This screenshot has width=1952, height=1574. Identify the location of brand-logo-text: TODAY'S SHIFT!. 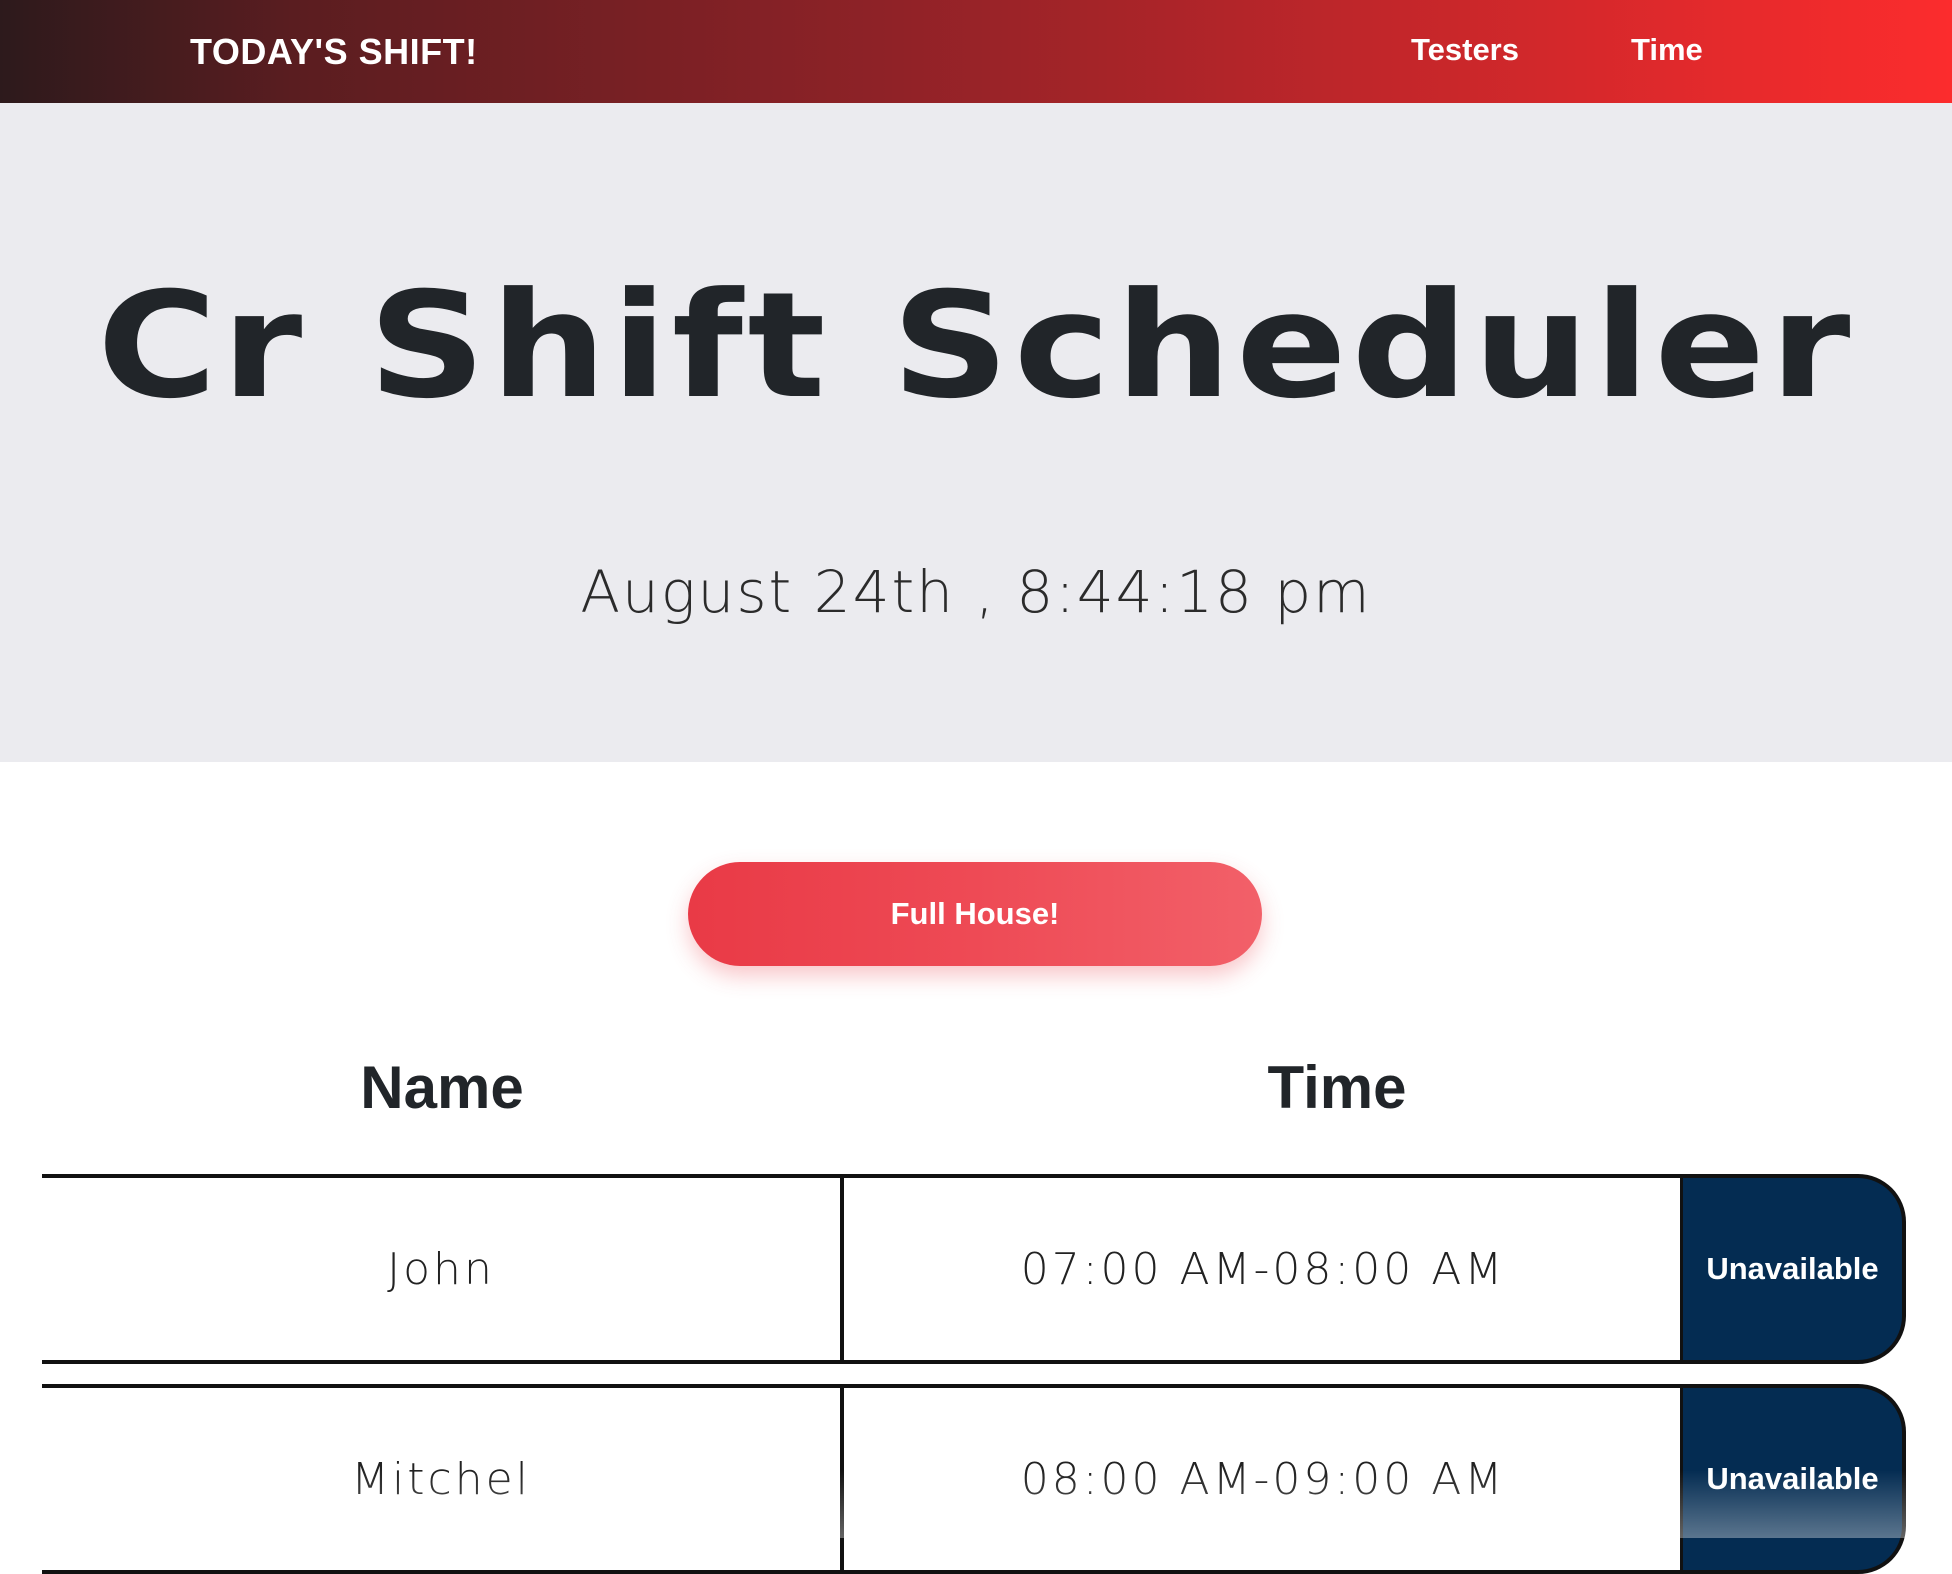
(334, 51).